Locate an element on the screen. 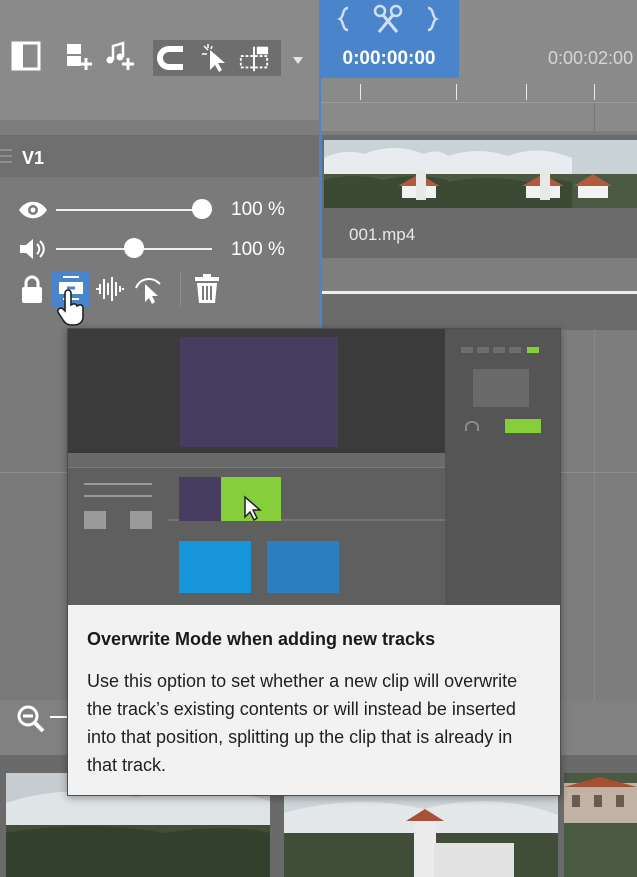  clip-audio-bar is located at coordinates (479, 276).